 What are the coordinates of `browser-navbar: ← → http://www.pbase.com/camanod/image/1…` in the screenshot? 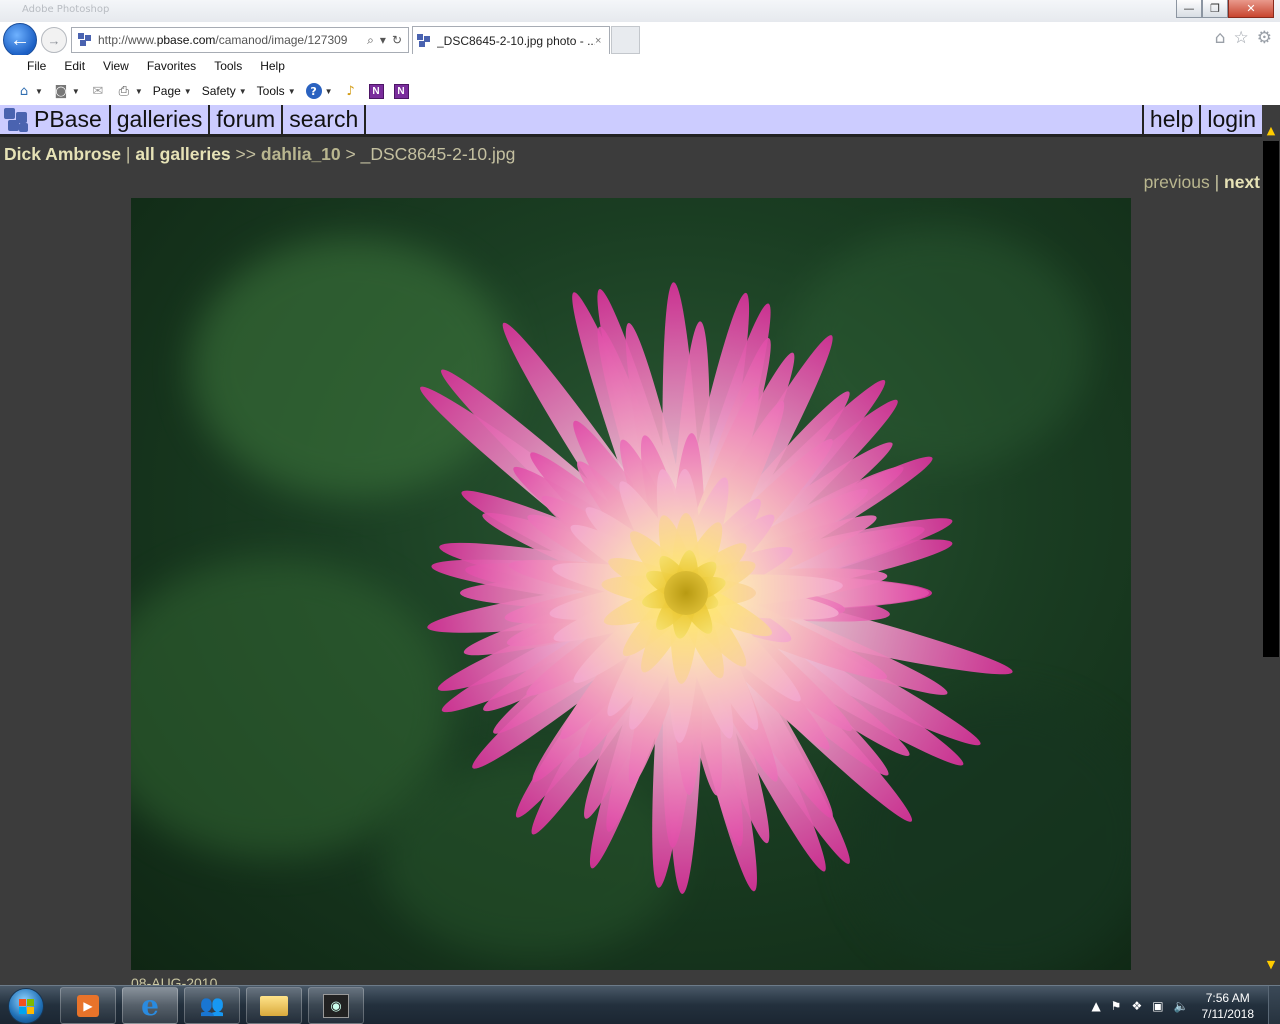 It's located at (640, 39).